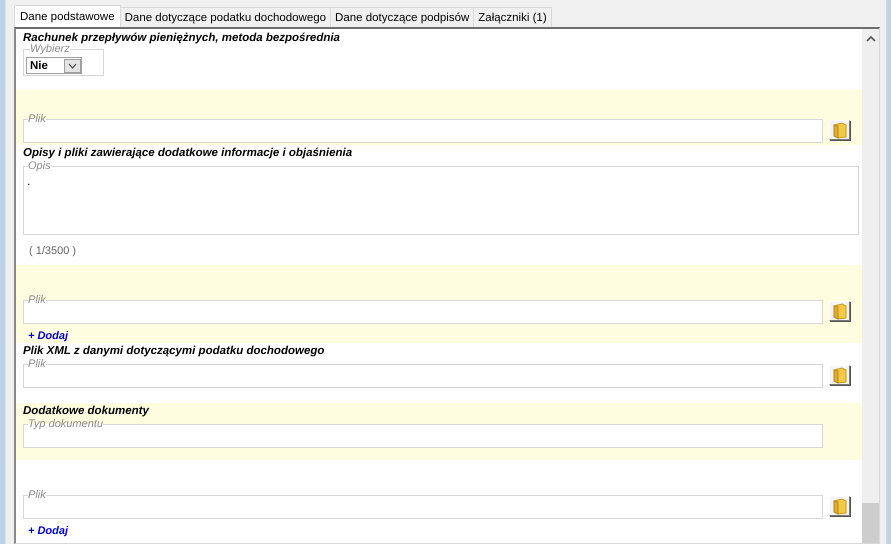 The height and width of the screenshot is (544, 891). Describe the element at coordinates (86, 410) in the screenshot. I see `section-title: Dodatkowe dokumenty` at that location.